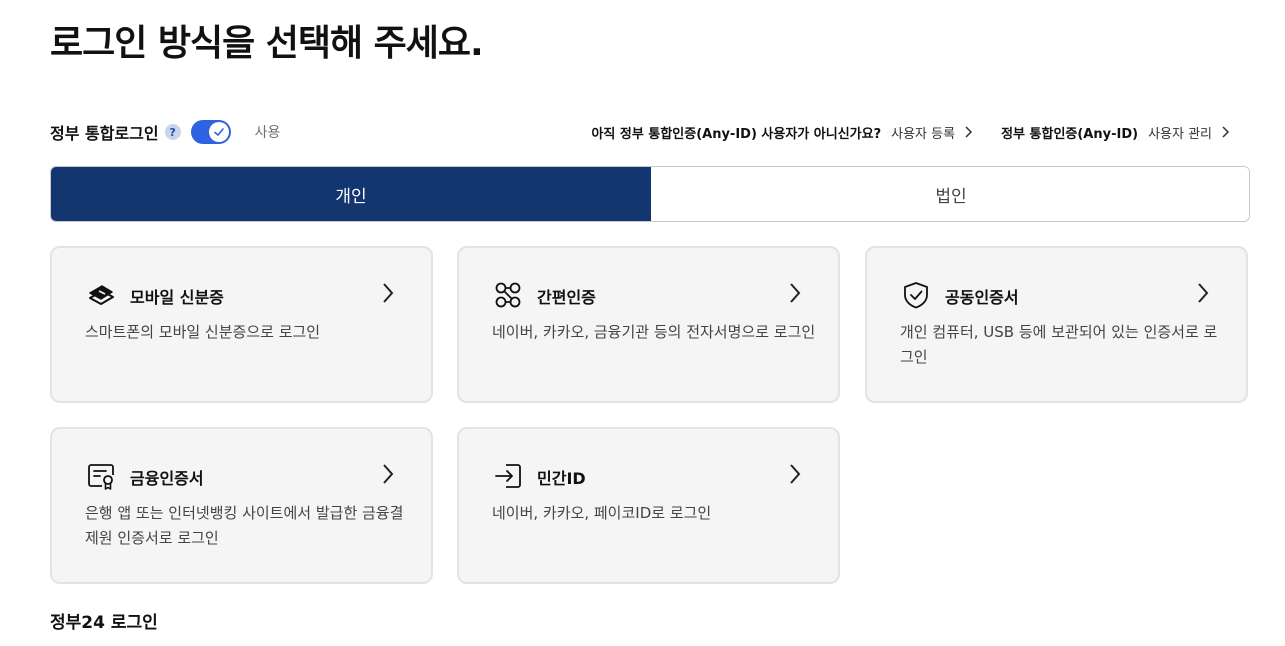 The image size is (1285, 646). I want to click on register-link-label: 사용자 등록, so click(923, 134).